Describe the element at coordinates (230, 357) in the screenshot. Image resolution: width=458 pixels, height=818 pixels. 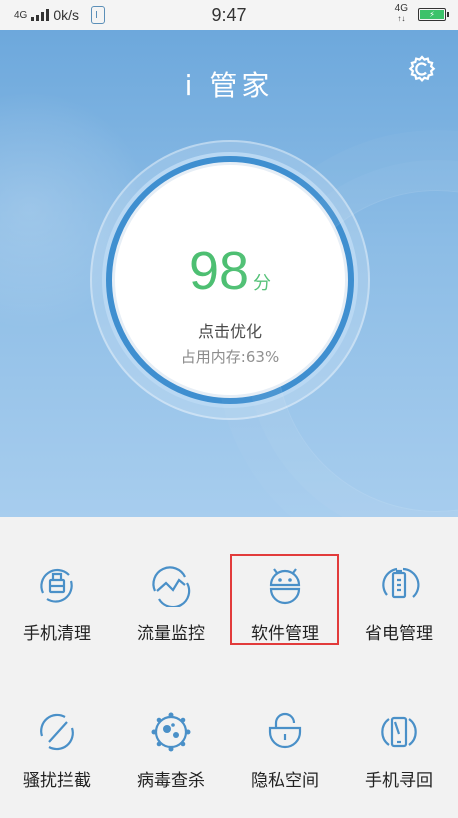
I see `memory-usage: 占用内存:63%` at that location.